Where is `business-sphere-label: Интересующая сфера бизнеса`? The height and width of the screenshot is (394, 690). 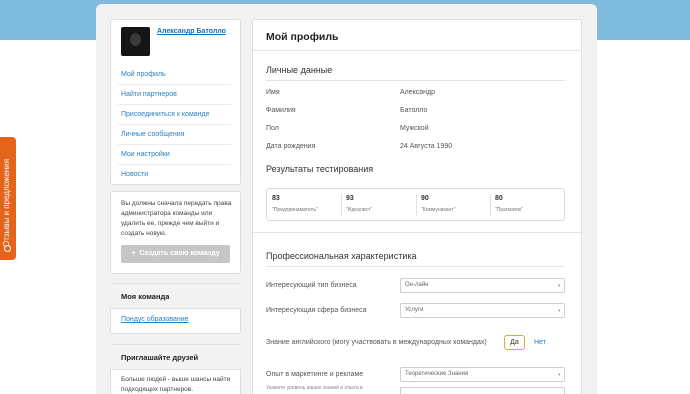 business-sphere-label: Интересующая сфера бизнеса is located at coordinates (316, 310).